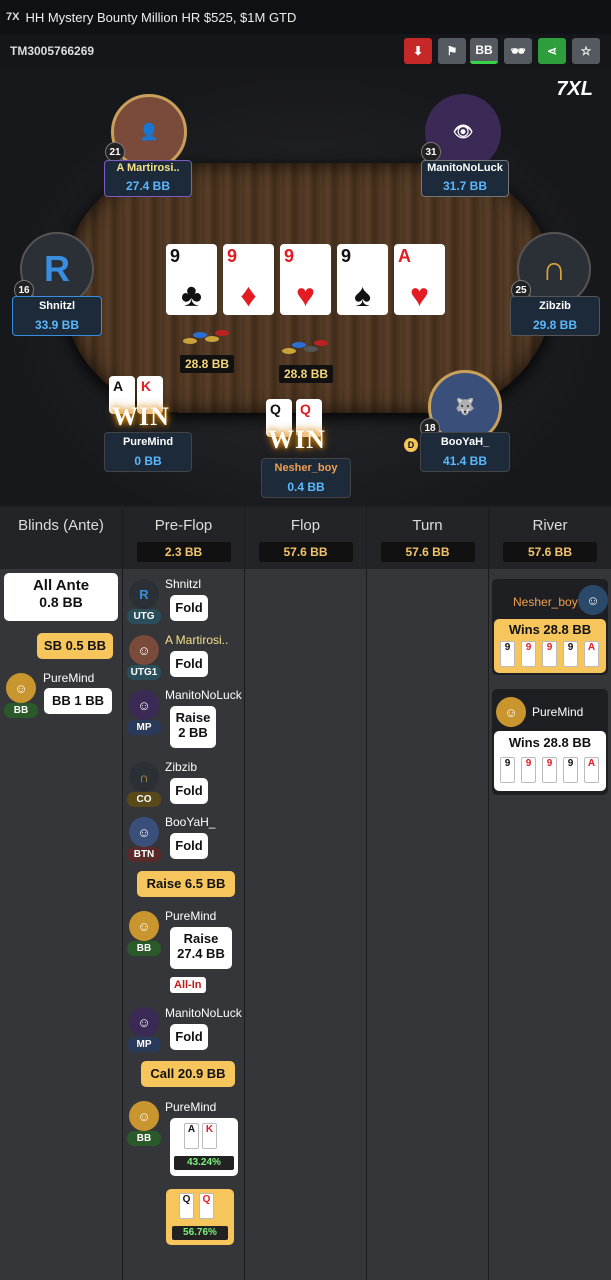 Image resolution: width=611 pixels, height=1280 pixels. What do you see at coordinates (550, 525) in the screenshot?
I see `street-name: River` at bounding box center [550, 525].